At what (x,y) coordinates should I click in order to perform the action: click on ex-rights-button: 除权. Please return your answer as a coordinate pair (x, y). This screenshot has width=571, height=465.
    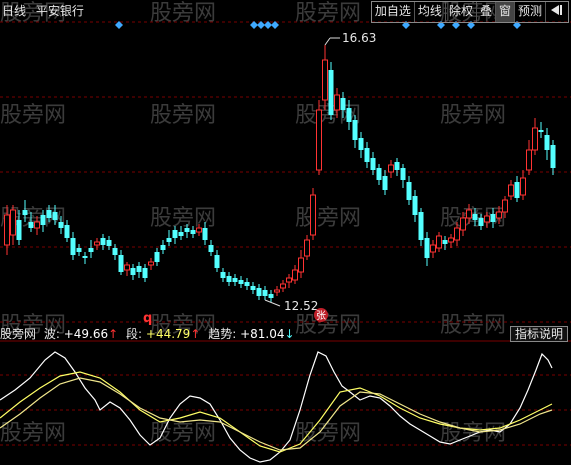
    Looking at the image, I should click on (461, 12).